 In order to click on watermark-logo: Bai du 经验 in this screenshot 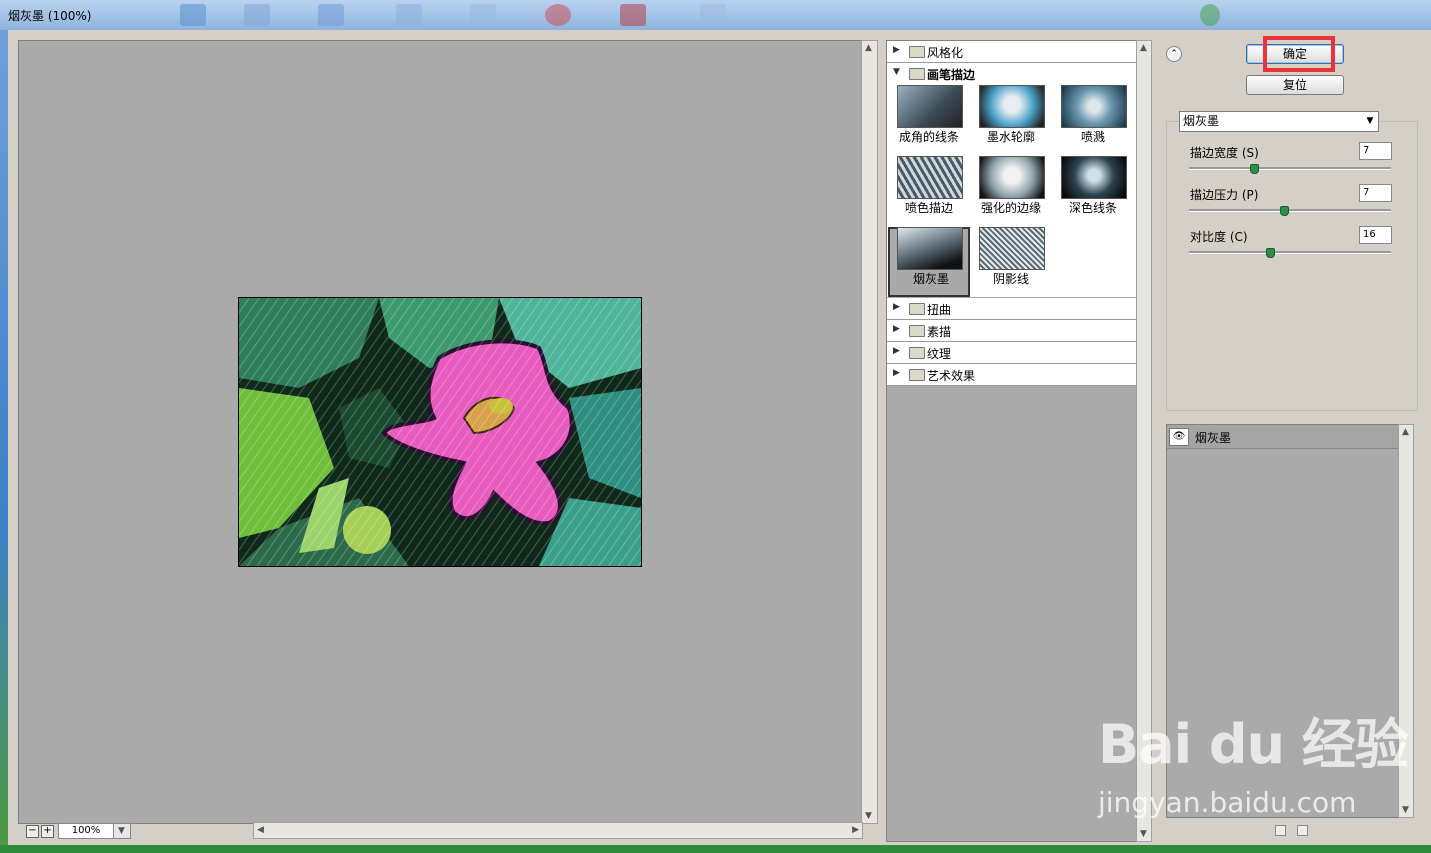, I will do `click(1253, 744)`.